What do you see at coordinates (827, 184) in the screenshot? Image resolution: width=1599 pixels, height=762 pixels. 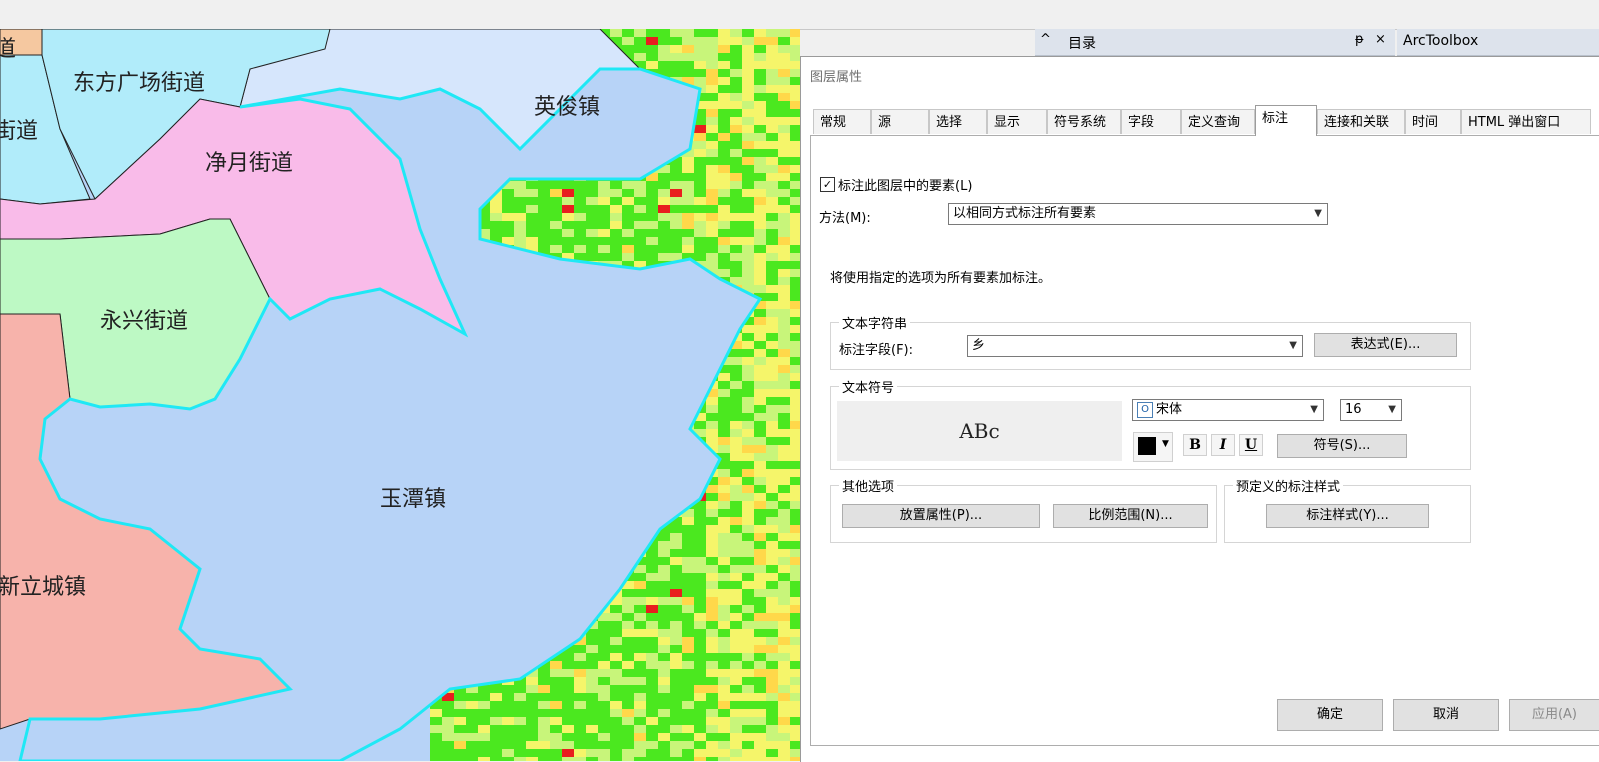 I see `label-features-checkbox: ✓` at bounding box center [827, 184].